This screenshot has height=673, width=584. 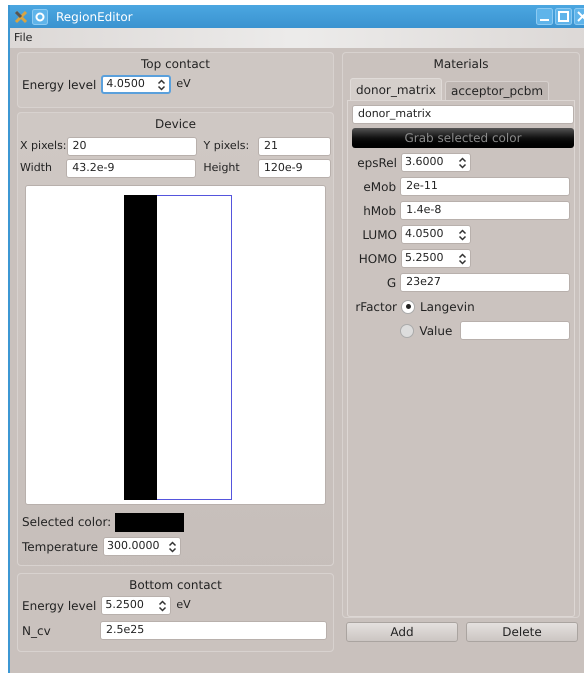 I want to click on field-label: Height, so click(x=222, y=168).